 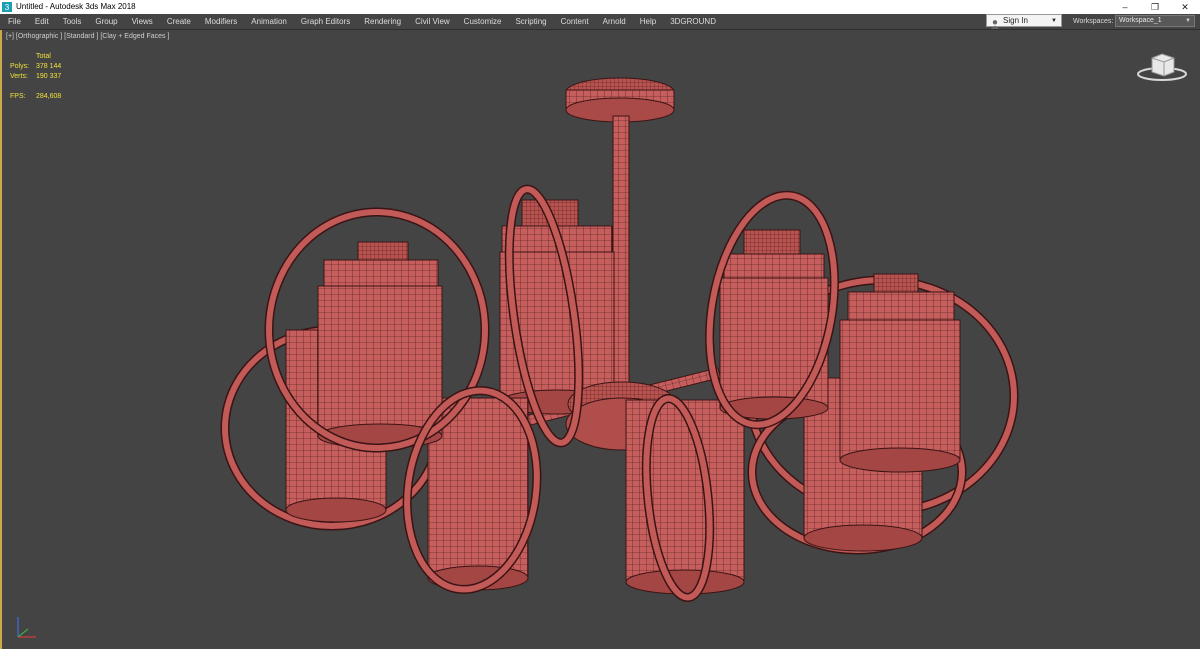 What do you see at coordinates (42, 21) in the screenshot?
I see `menu-edit: Edit` at bounding box center [42, 21].